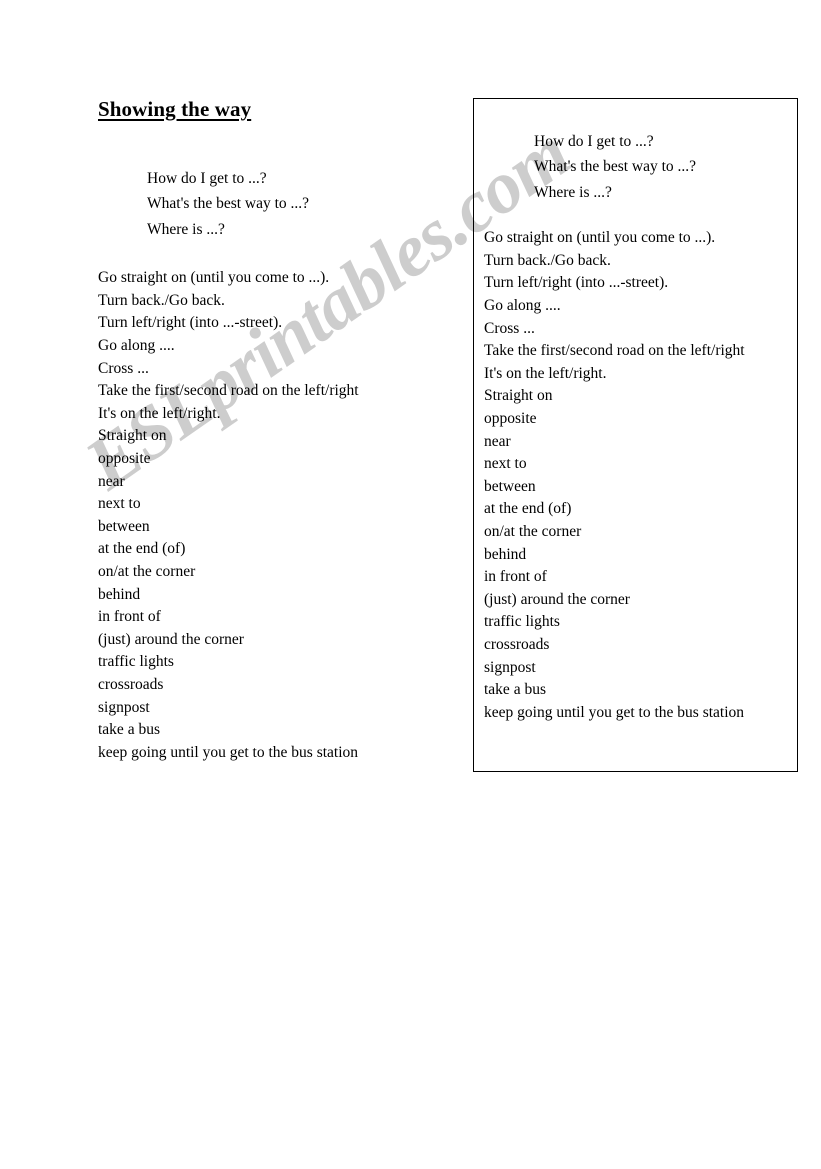  Describe the element at coordinates (175, 109) in the screenshot. I see `page-title: Showing the way` at that location.